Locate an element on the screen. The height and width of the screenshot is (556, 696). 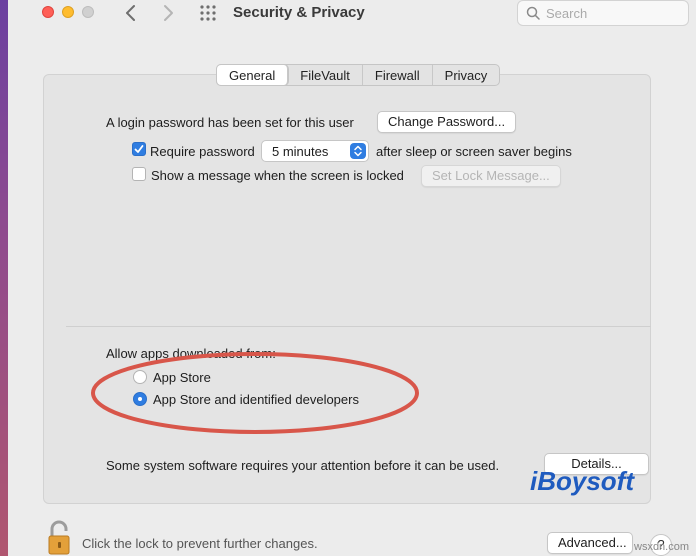
tab-firewall: Firewall is located at coordinates (398, 75).